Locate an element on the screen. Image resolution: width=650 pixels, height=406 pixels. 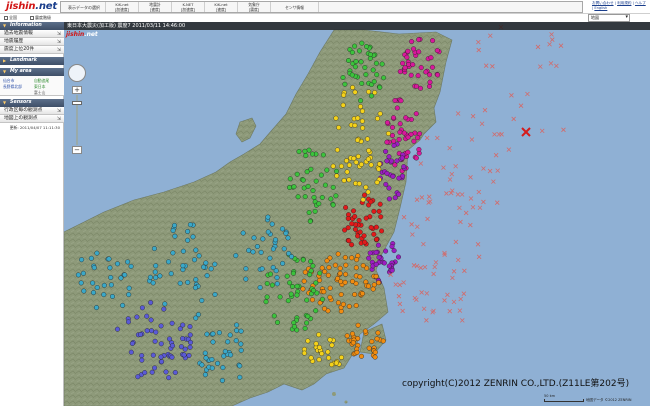
sidebar-item-map-sensors: 地図上の観測点 ⇲ is located at coordinates (32, 119).